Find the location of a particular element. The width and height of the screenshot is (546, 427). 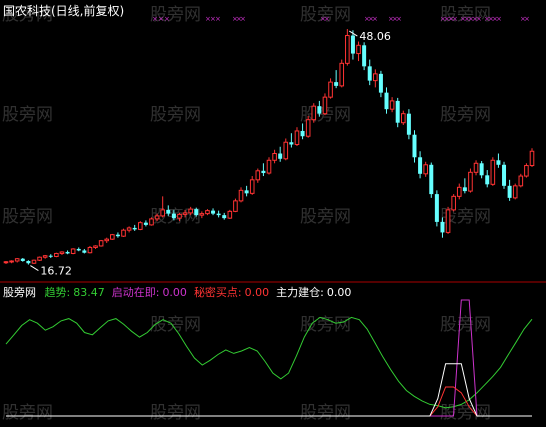

indicator-item-label: 秘密买点: is located at coordinates (218, 292).